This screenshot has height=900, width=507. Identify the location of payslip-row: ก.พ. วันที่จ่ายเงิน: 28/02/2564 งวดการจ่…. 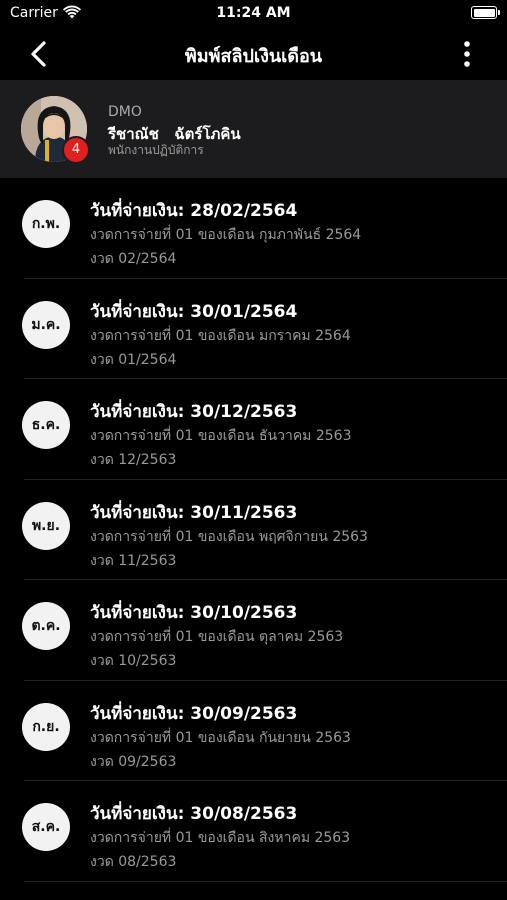
(253, 228).